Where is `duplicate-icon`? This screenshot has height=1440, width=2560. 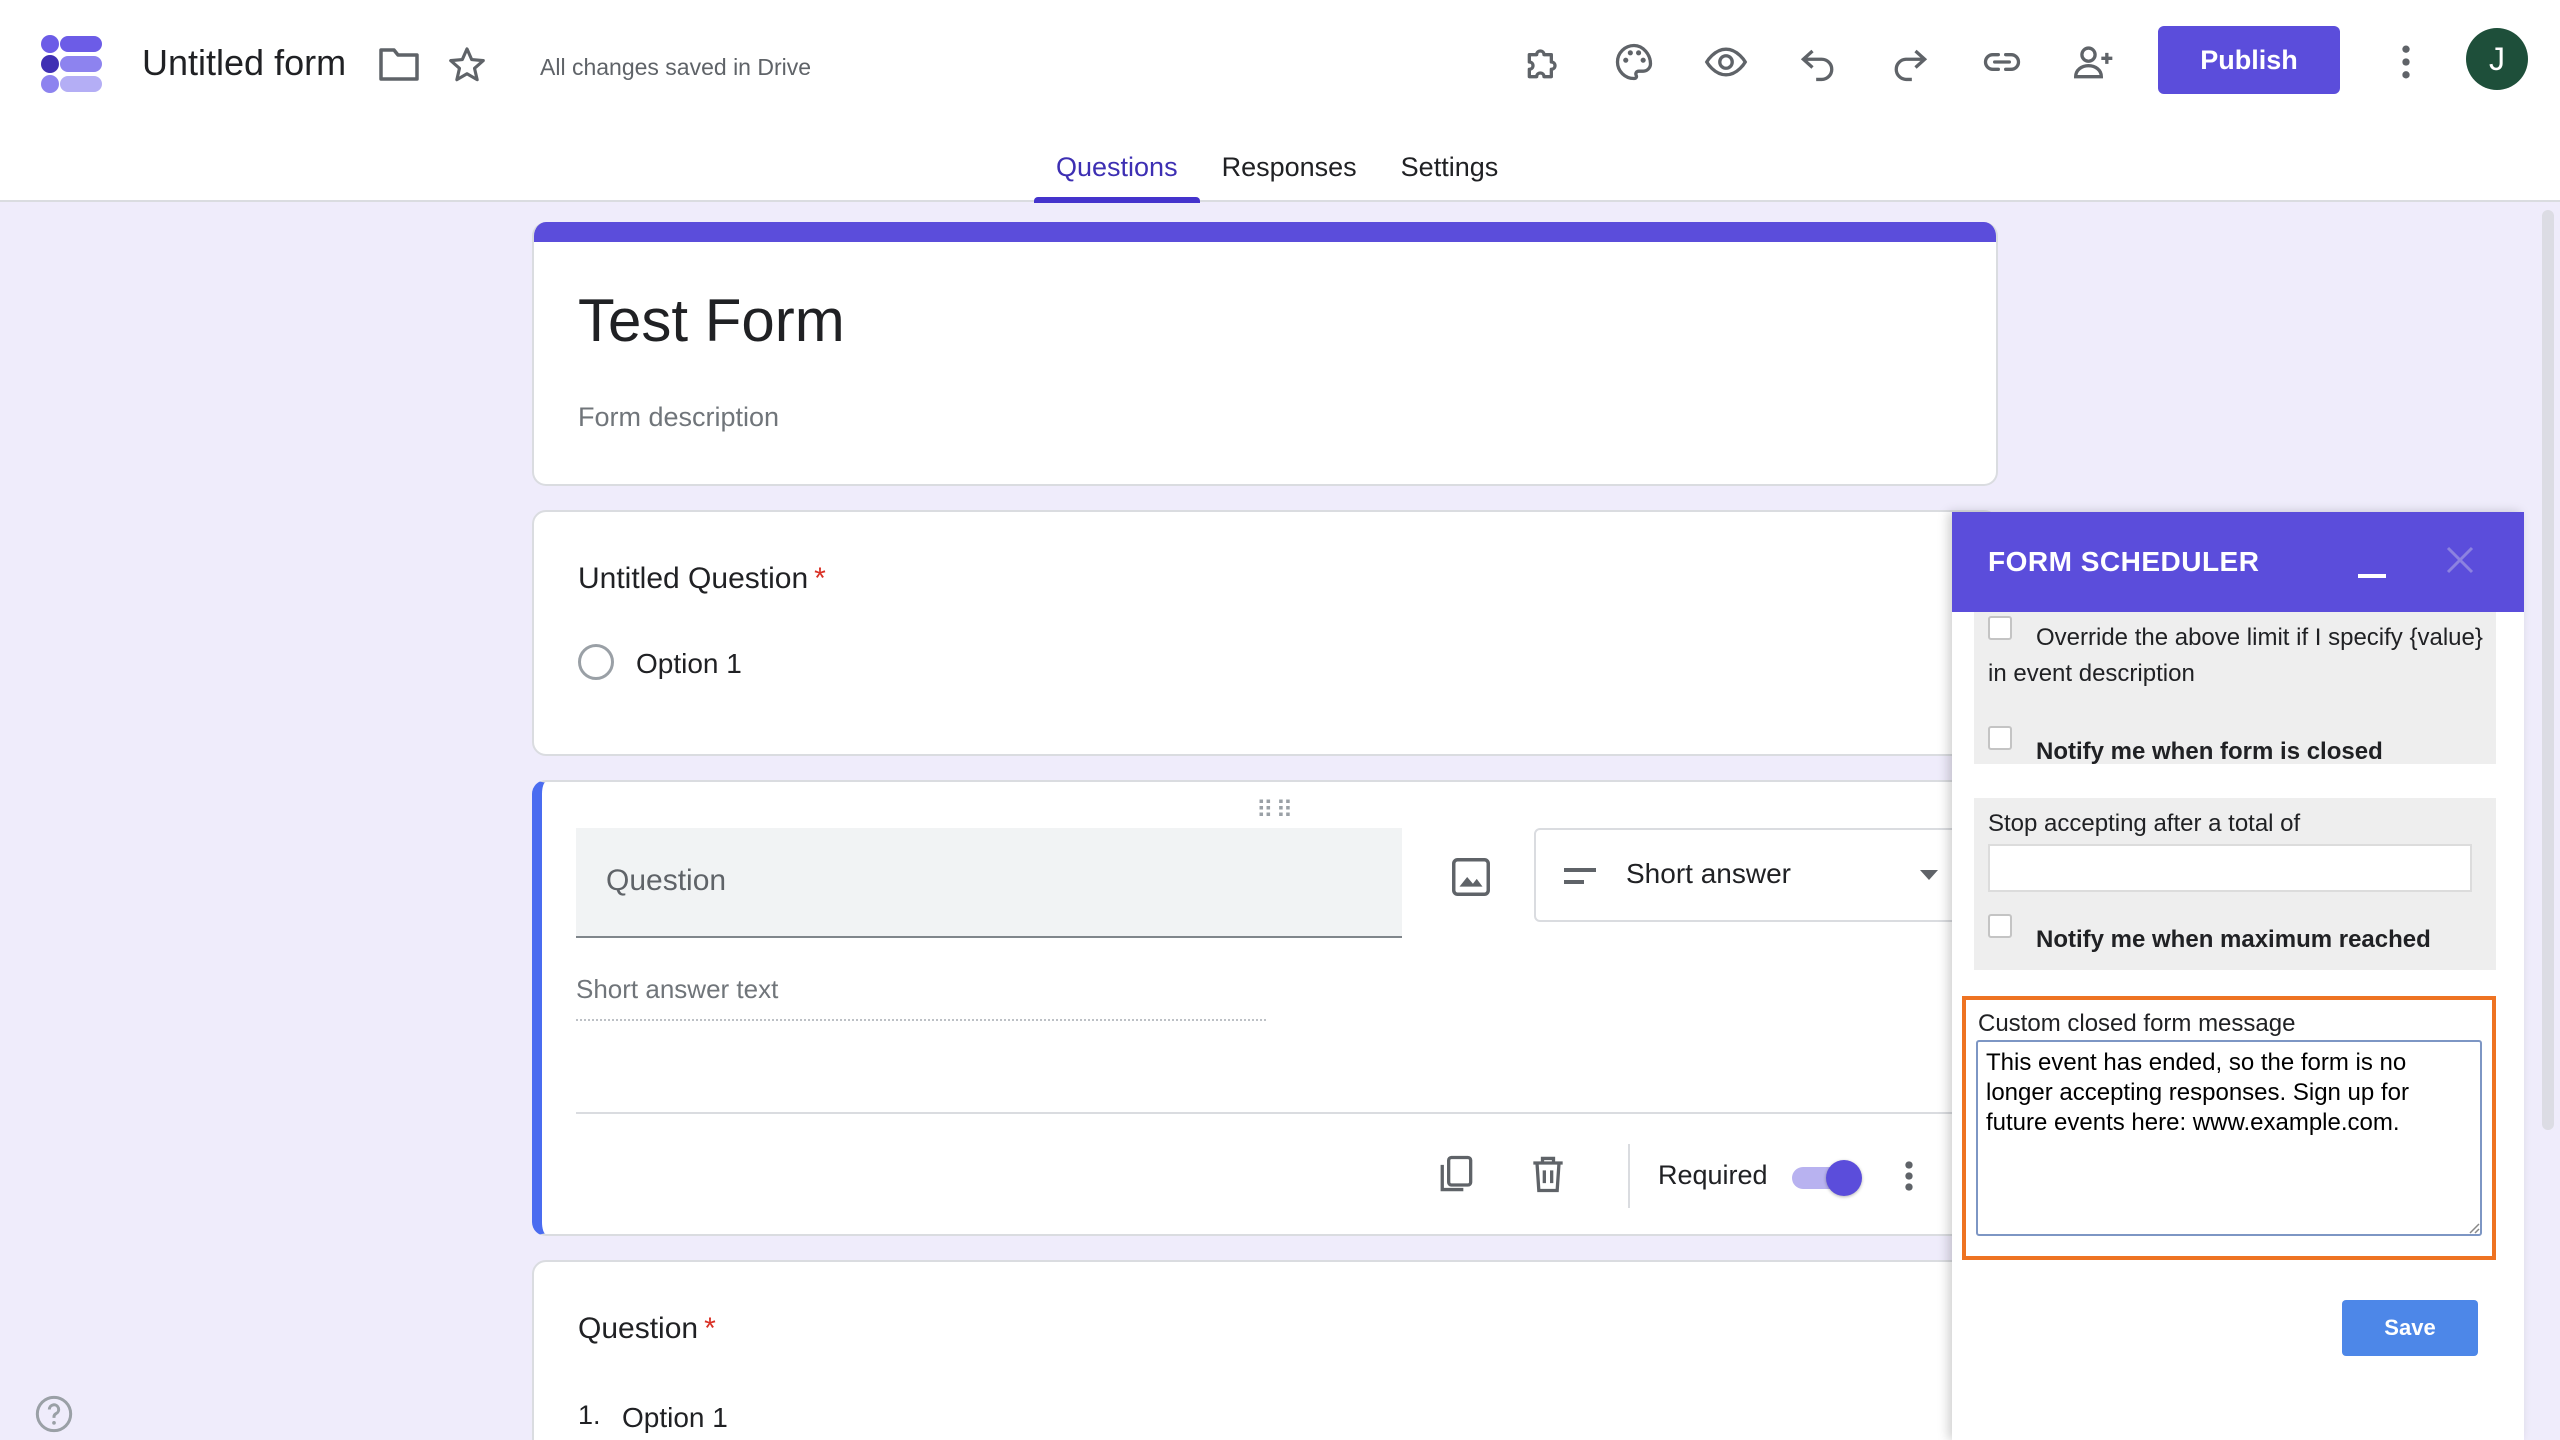 duplicate-icon is located at coordinates (1456, 1174).